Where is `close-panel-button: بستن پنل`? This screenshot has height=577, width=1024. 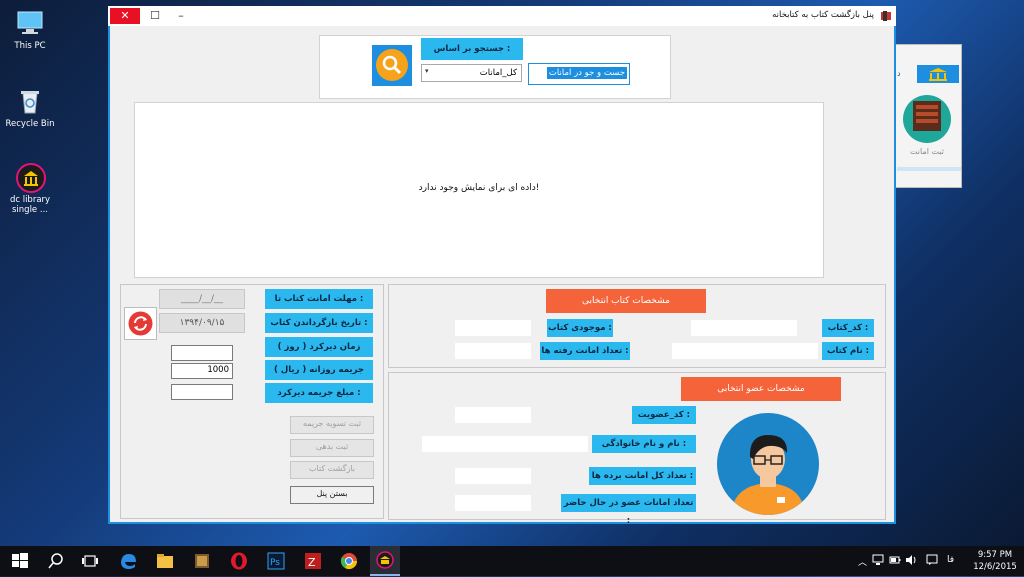
close-panel-button: بستن پنل is located at coordinates (332, 495).